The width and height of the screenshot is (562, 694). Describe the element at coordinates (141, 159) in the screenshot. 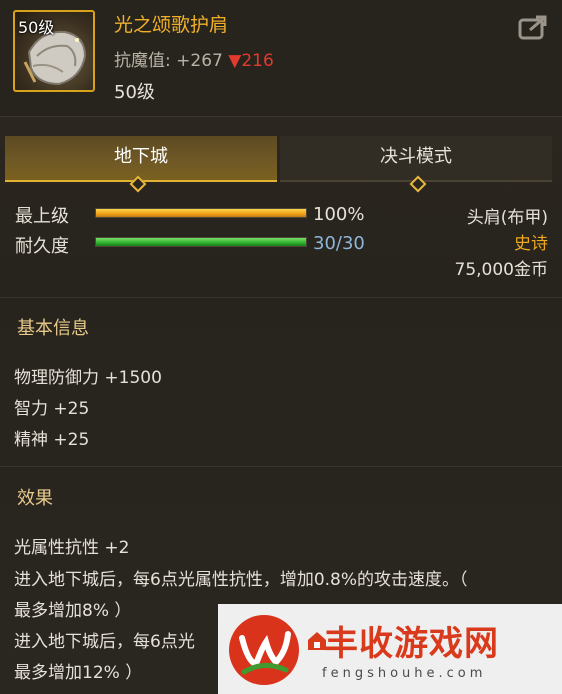

I see `tab-dungeon: 地下城` at that location.